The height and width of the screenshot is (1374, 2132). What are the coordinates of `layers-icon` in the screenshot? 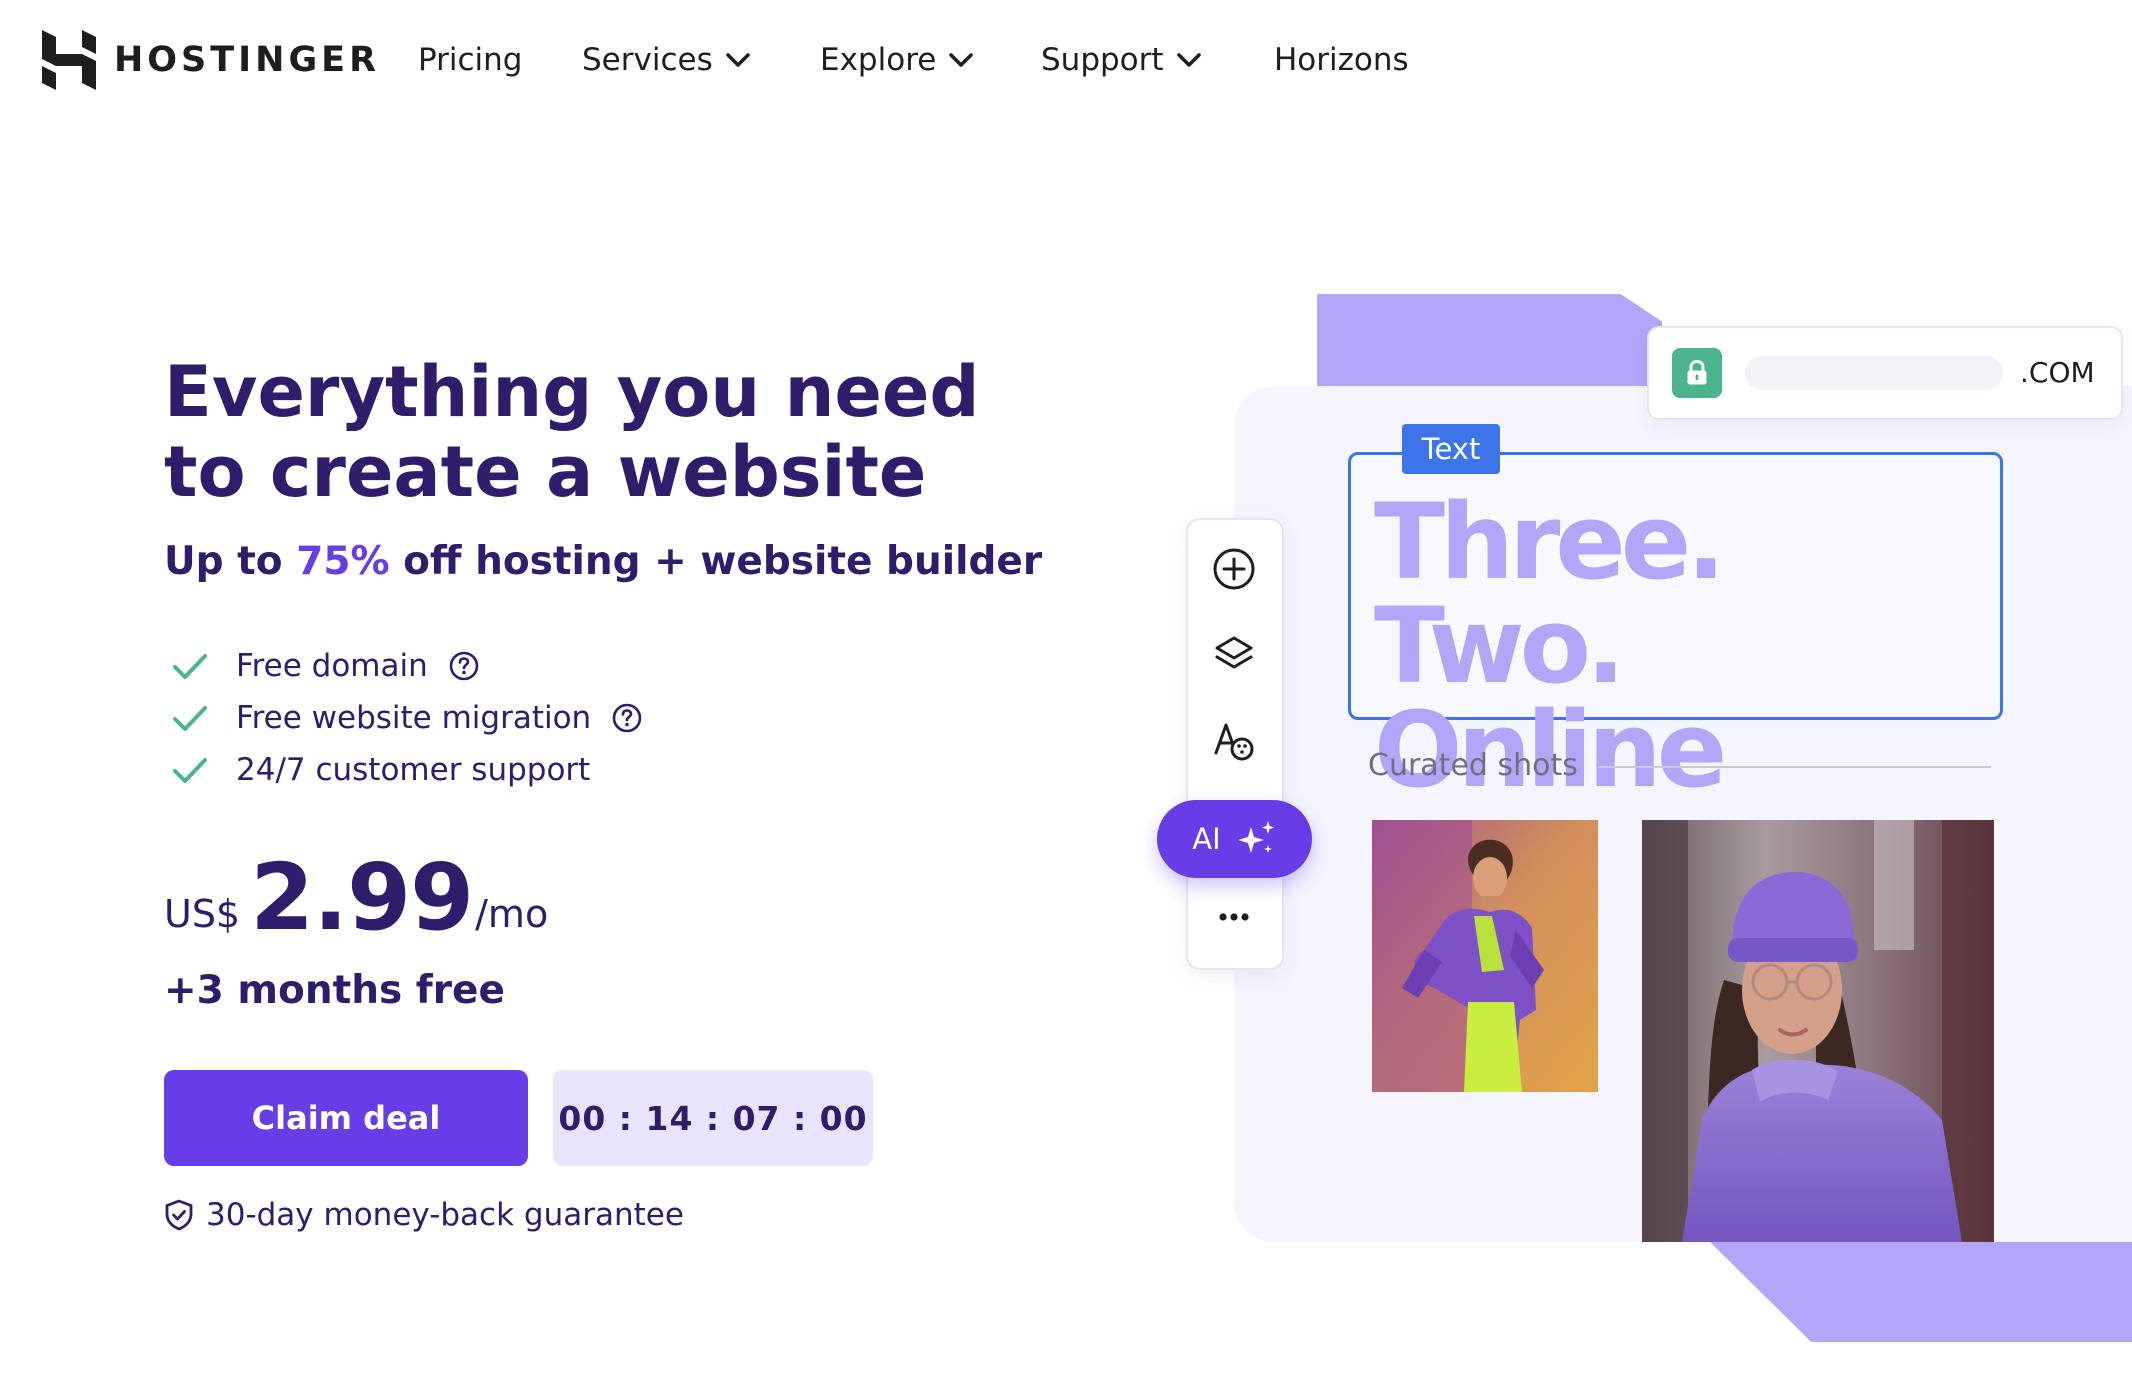 It's located at (1234, 655).